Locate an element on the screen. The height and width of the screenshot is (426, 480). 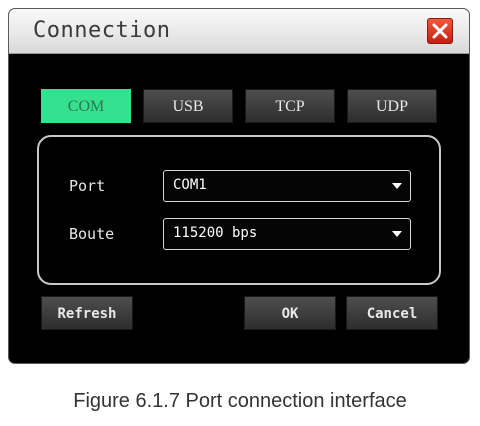
port-label: Port is located at coordinates (87, 186).